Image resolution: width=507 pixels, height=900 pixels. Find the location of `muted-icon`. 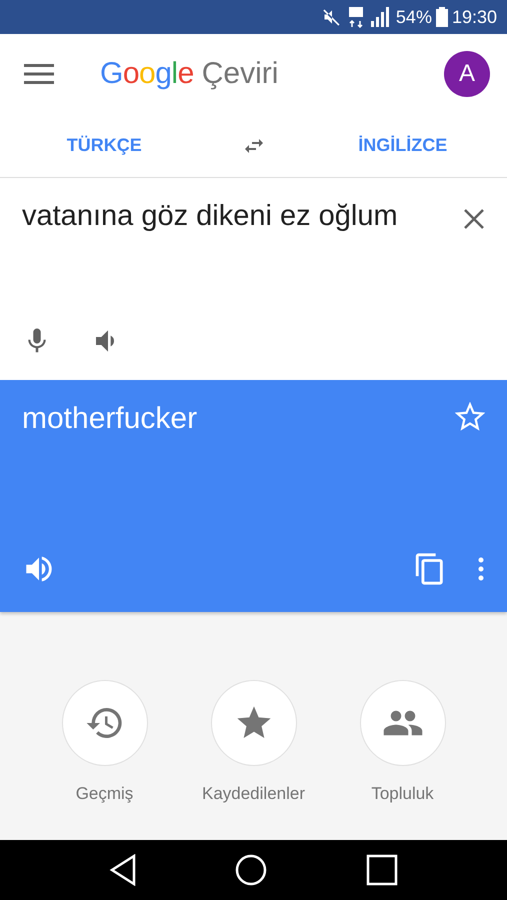

muted-icon is located at coordinates (332, 17).